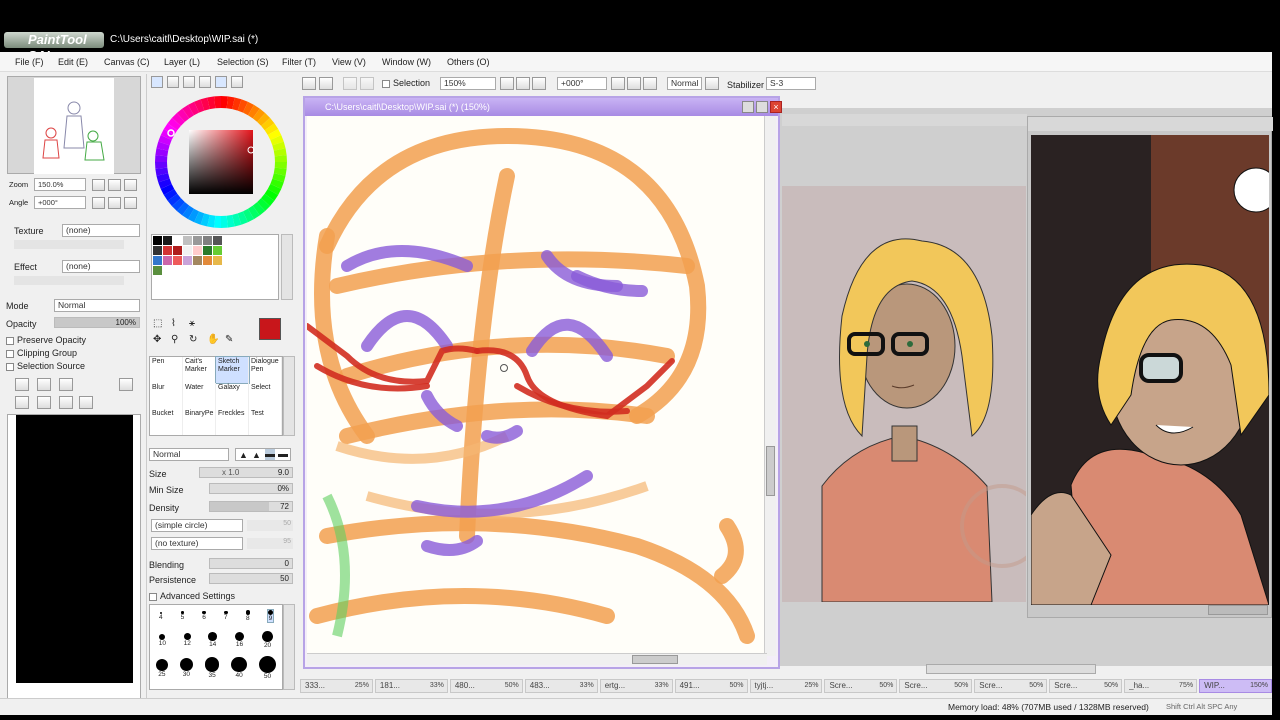  Describe the element at coordinates (101, 230) in the screenshot. I see `texture-select: (none)` at that location.